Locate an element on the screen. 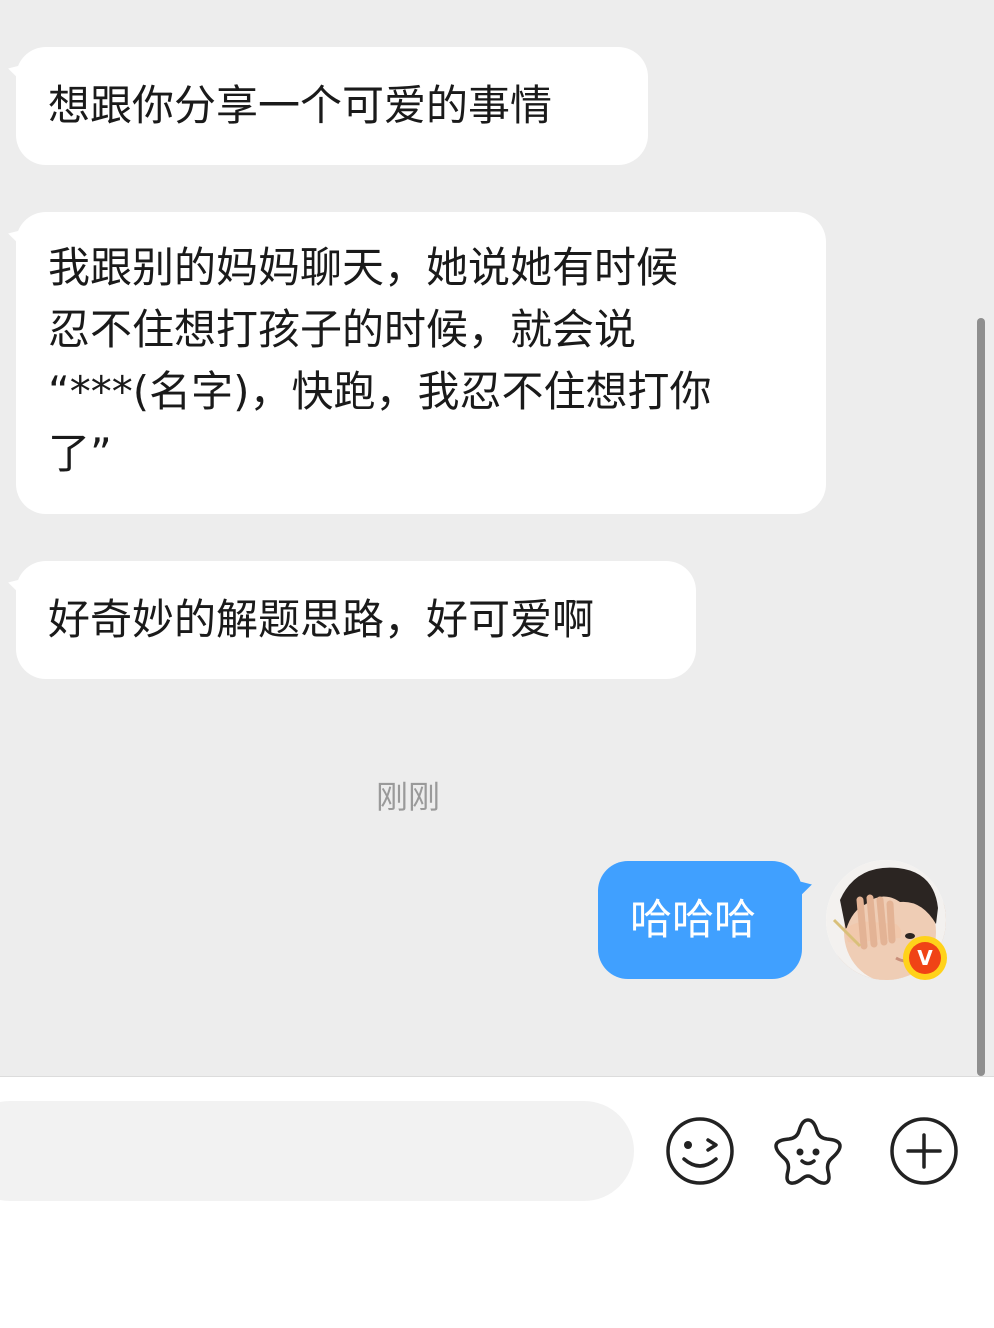 The height and width of the screenshot is (1328, 994). message-text: 好奇妙的解题思路，好可爱啊 is located at coordinates (321, 619).